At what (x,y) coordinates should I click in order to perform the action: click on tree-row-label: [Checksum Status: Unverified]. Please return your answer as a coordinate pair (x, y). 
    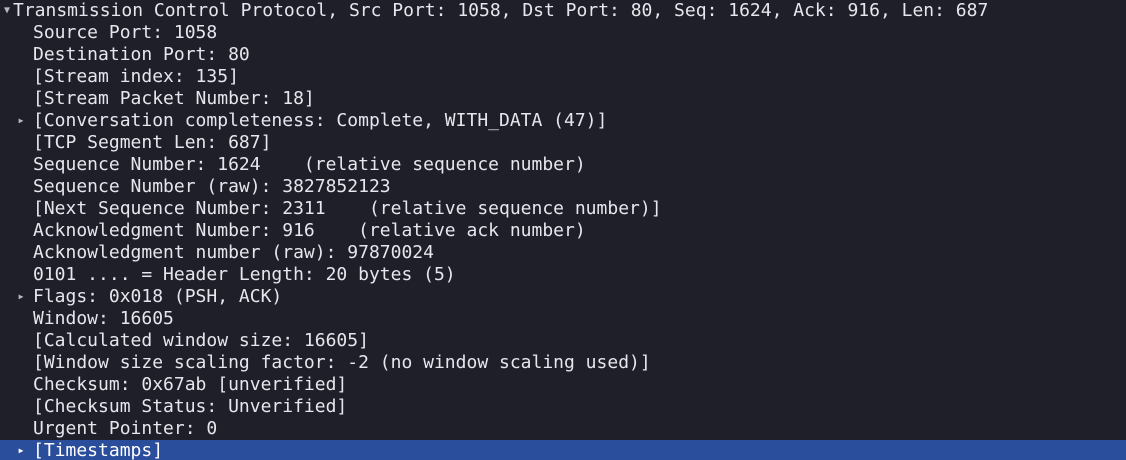
    Looking at the image, I should click on (190, 406).